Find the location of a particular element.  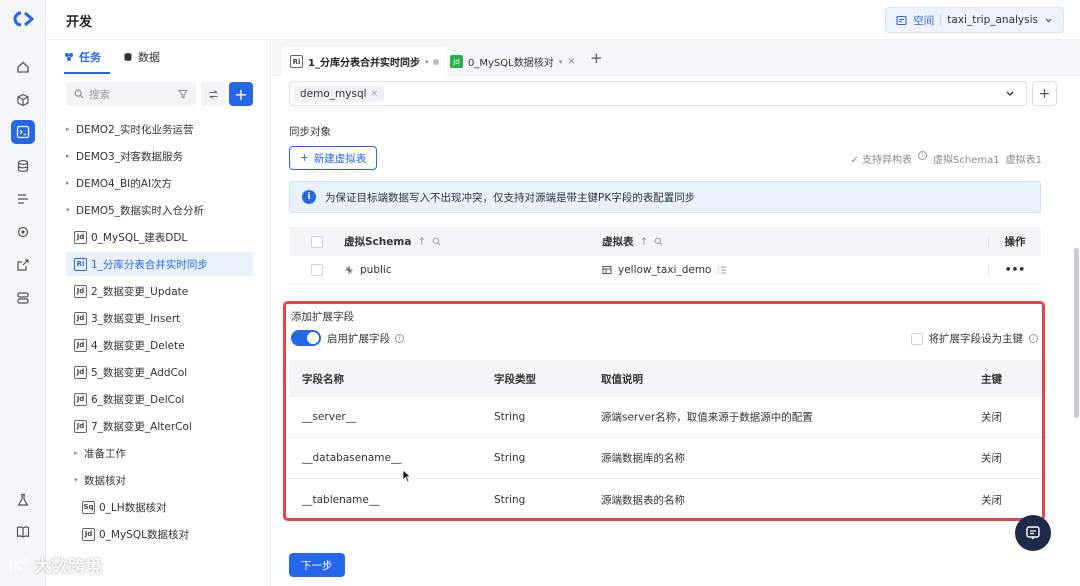

search-input: 搜索 is located at coordinates (131, 94).